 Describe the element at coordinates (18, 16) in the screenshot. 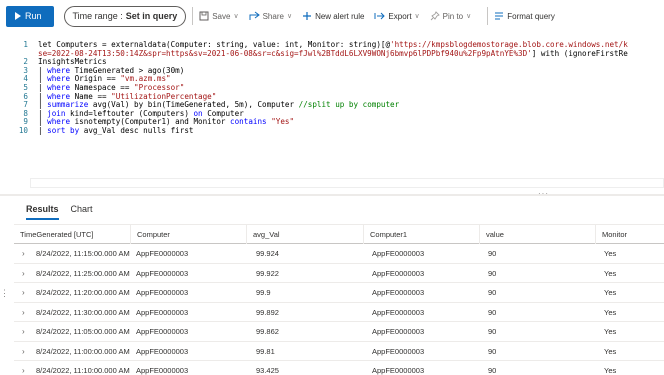

I see `play-icon` at that location.